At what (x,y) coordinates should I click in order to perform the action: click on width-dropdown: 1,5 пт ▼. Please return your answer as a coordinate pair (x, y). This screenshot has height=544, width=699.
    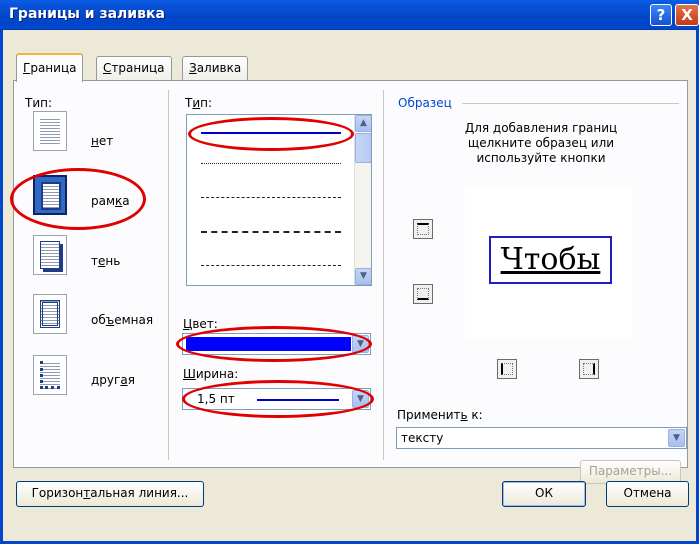
    Looking at the image, I should click on (276, 399).